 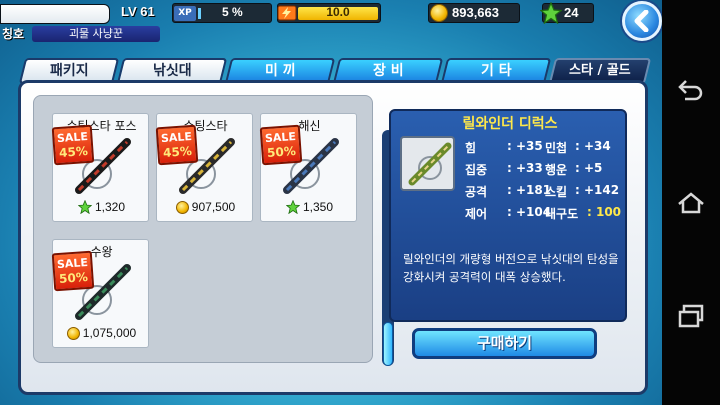 What do you see at coordinates (100, 293) in the screenshot?
I see `item-card: 수왕 SALE 50% 1,075,000` at bounding box center [100, 293].